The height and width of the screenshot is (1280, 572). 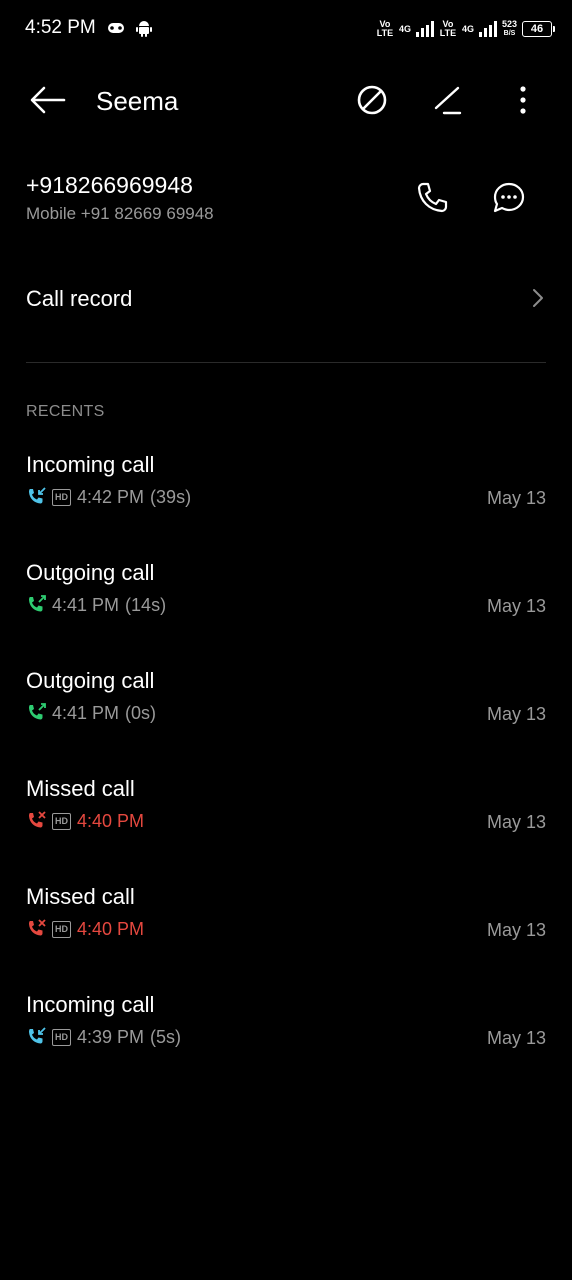 I want to click on speed-unit: B/S, so click(x=509, y=33).